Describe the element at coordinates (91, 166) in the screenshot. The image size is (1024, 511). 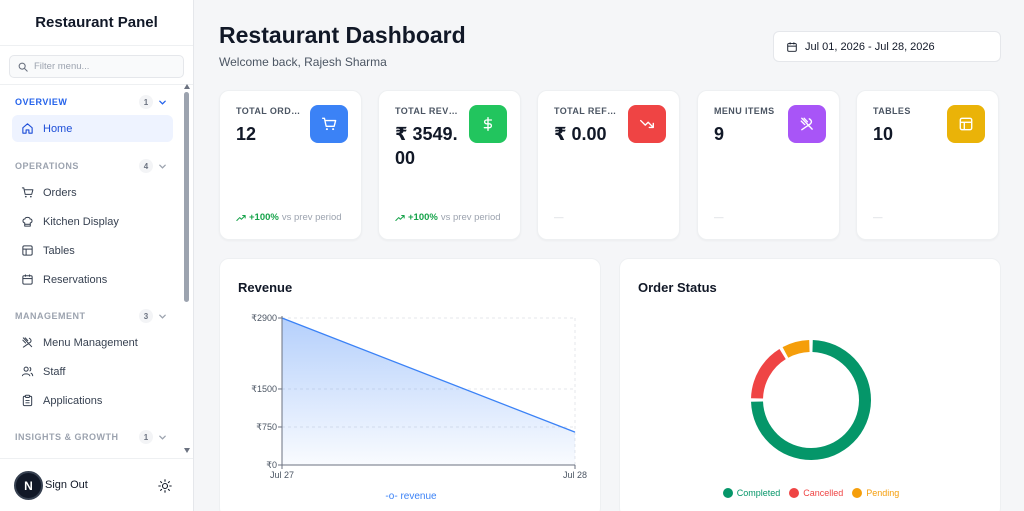
I see `section-operations: OPERATIONS 4` at that location.